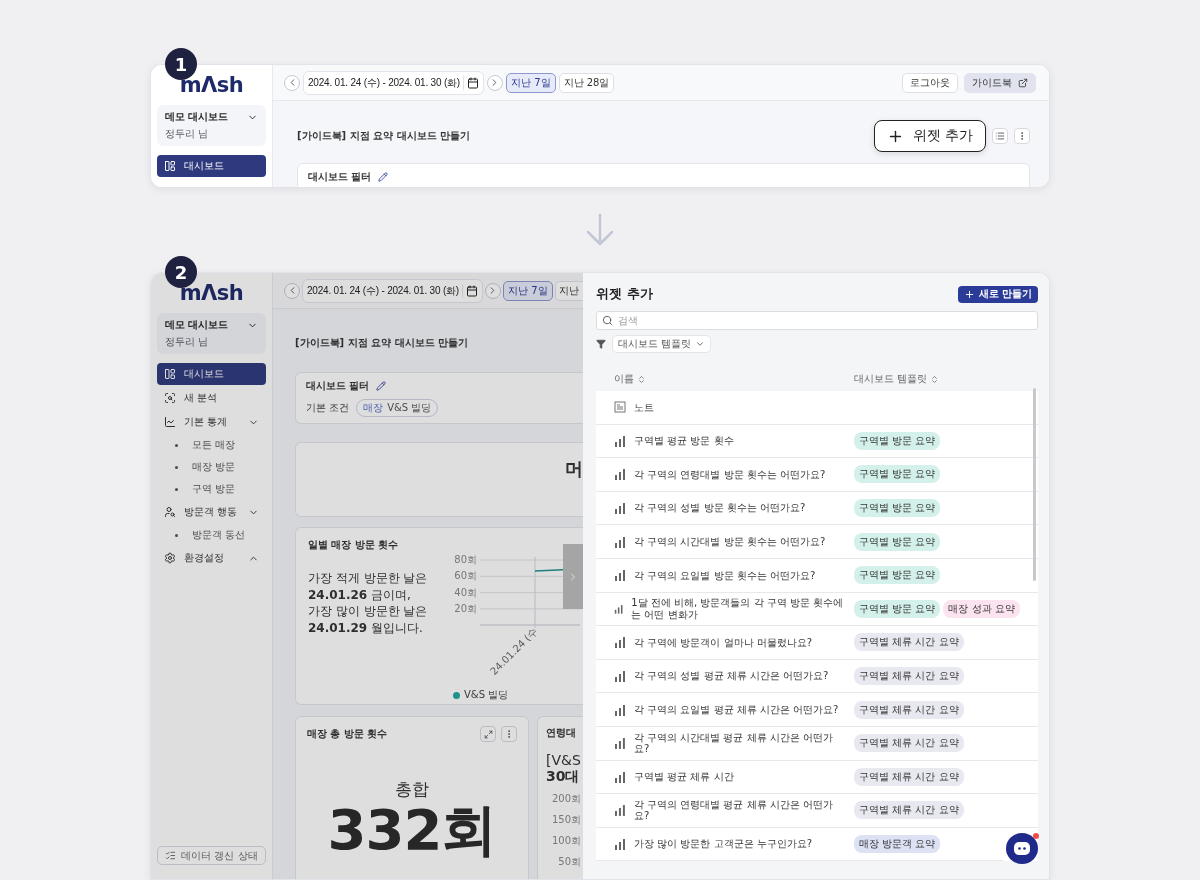  Describe the element at coordinates (817, 475) in the screenshot. I see `widget-row: 각 구역의 연령대별 방문 횟수는 어떤가요? 구역별 방문 요약` at that location.